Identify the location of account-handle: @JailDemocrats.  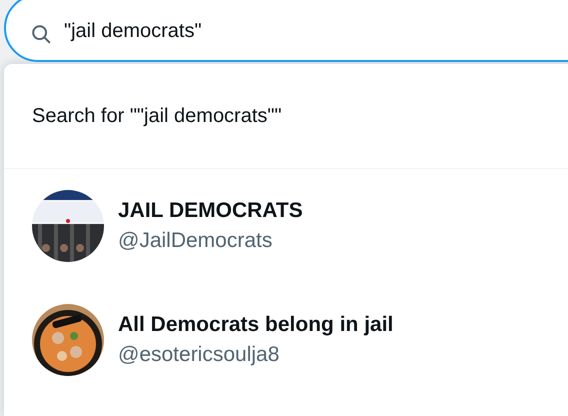
(196, 241).